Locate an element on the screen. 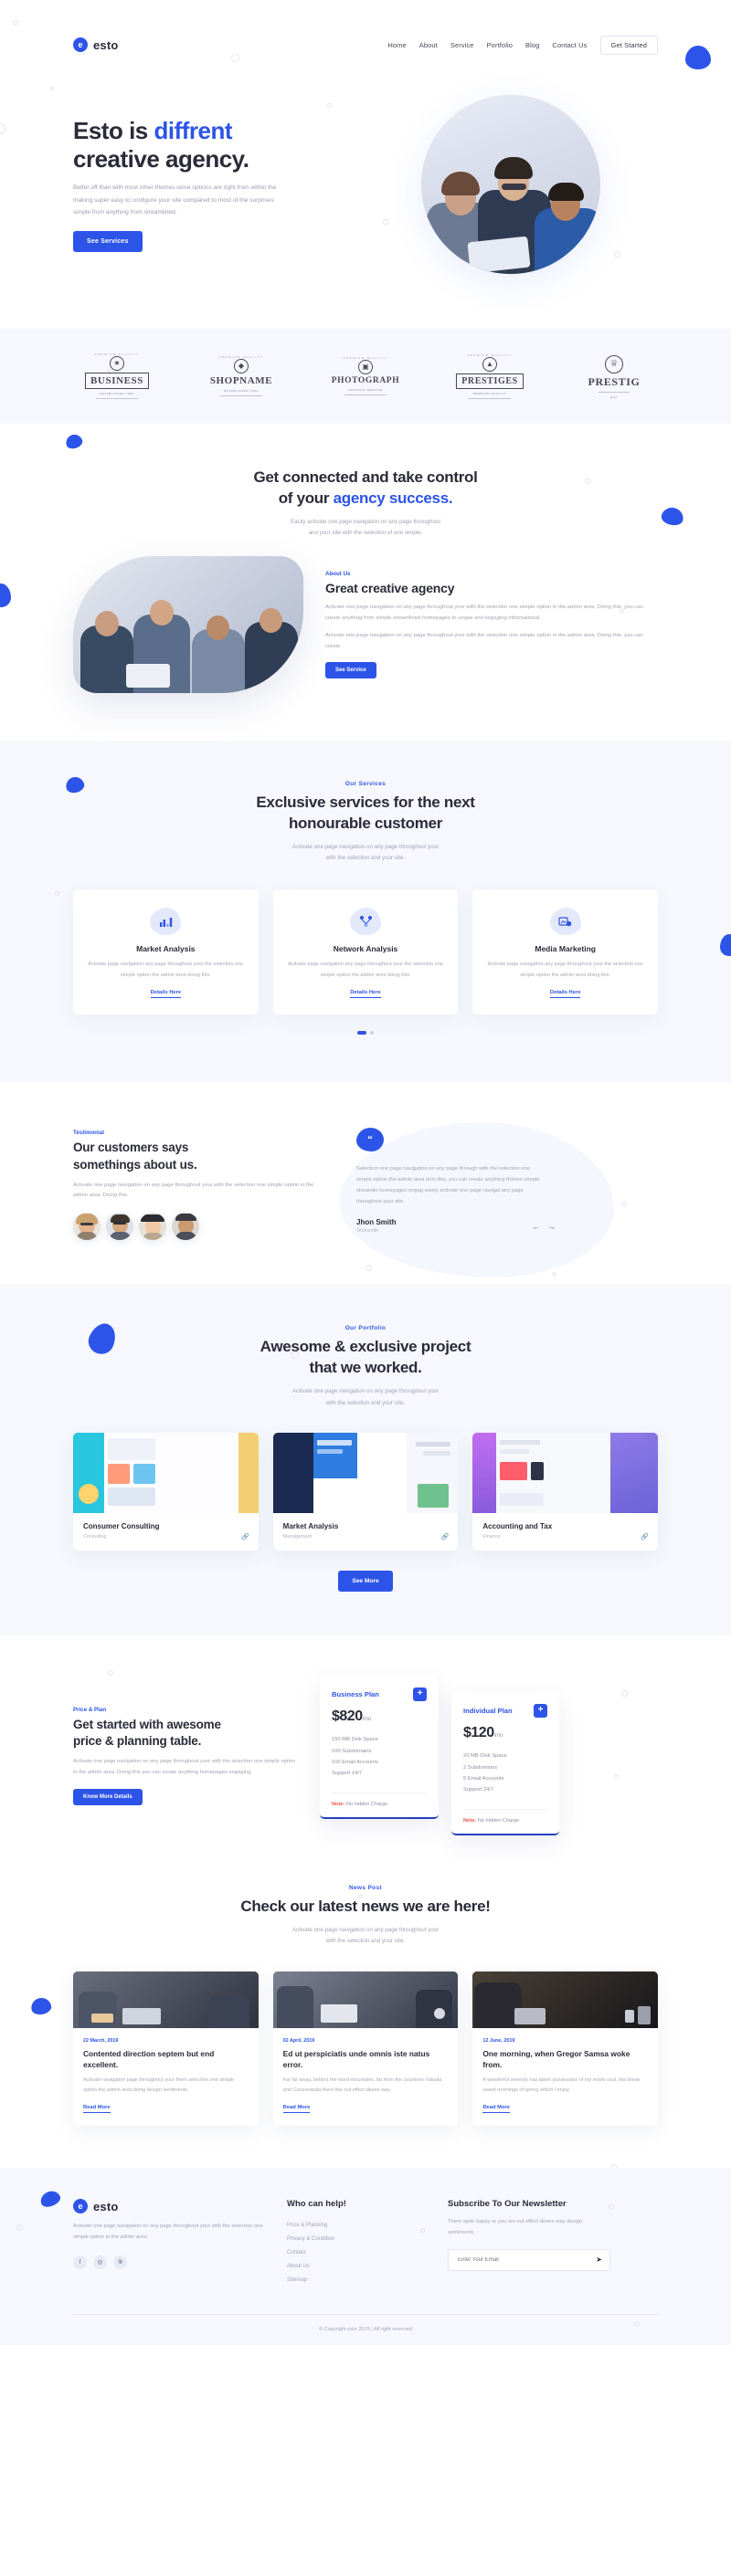  portfolio-card: Market Analysis Management 🔗 is located at coordinates (365, 1492).